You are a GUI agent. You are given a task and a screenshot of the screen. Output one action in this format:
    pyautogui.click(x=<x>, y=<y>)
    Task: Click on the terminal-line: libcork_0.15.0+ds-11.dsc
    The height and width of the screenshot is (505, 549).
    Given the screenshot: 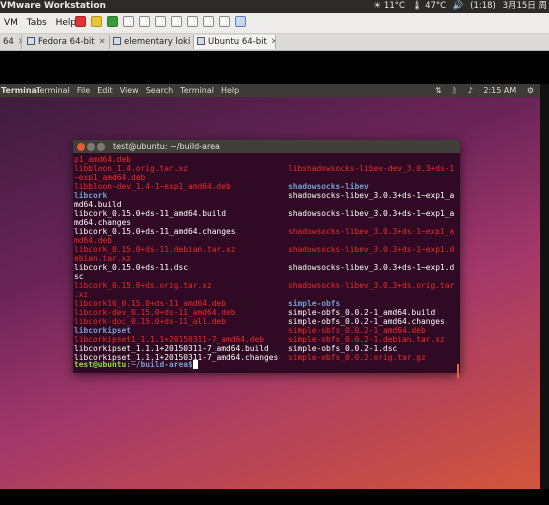 What is the action you would take?
    pyautogui.click(x=131, y=267)
    